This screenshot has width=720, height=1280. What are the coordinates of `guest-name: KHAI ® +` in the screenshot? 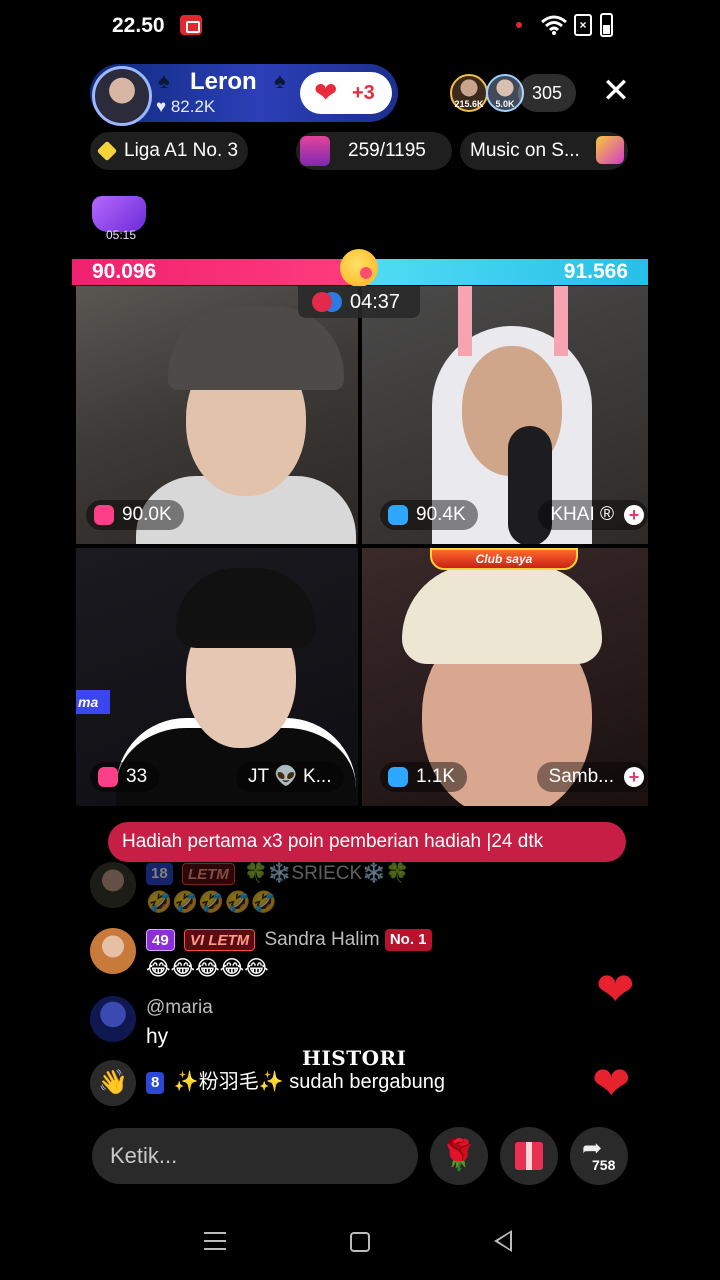 It's located at (593, 515).